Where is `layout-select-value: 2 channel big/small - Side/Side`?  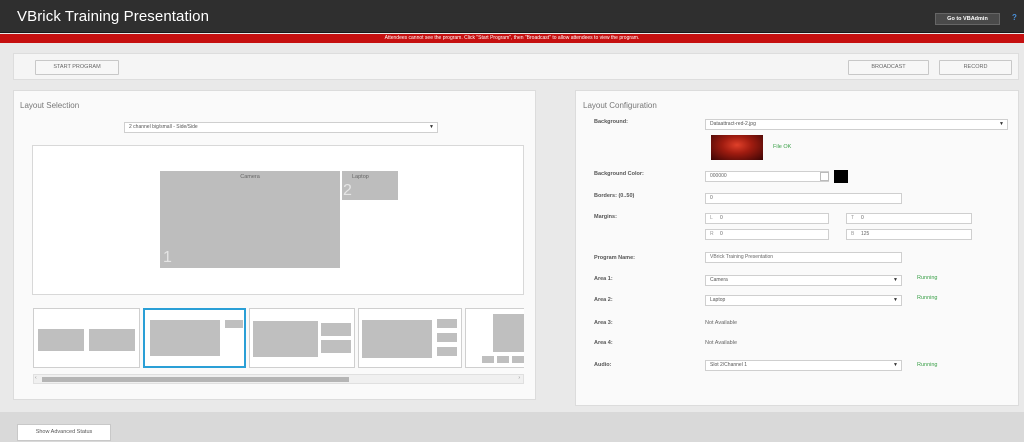
layout-select-value: 2 channel big/small - Side/Side is located at coordinates (163, 127).